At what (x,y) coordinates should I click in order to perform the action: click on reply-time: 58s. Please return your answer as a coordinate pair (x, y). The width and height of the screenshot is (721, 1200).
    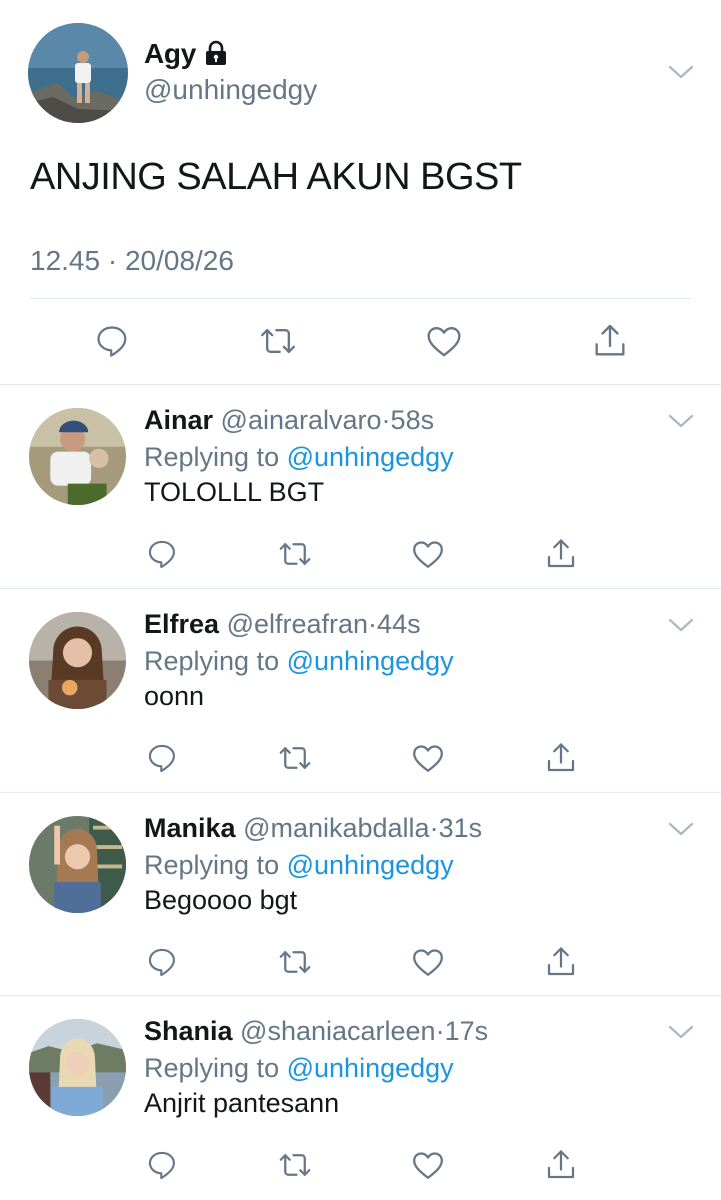
    Looking at the image, I should click on (412, 420).